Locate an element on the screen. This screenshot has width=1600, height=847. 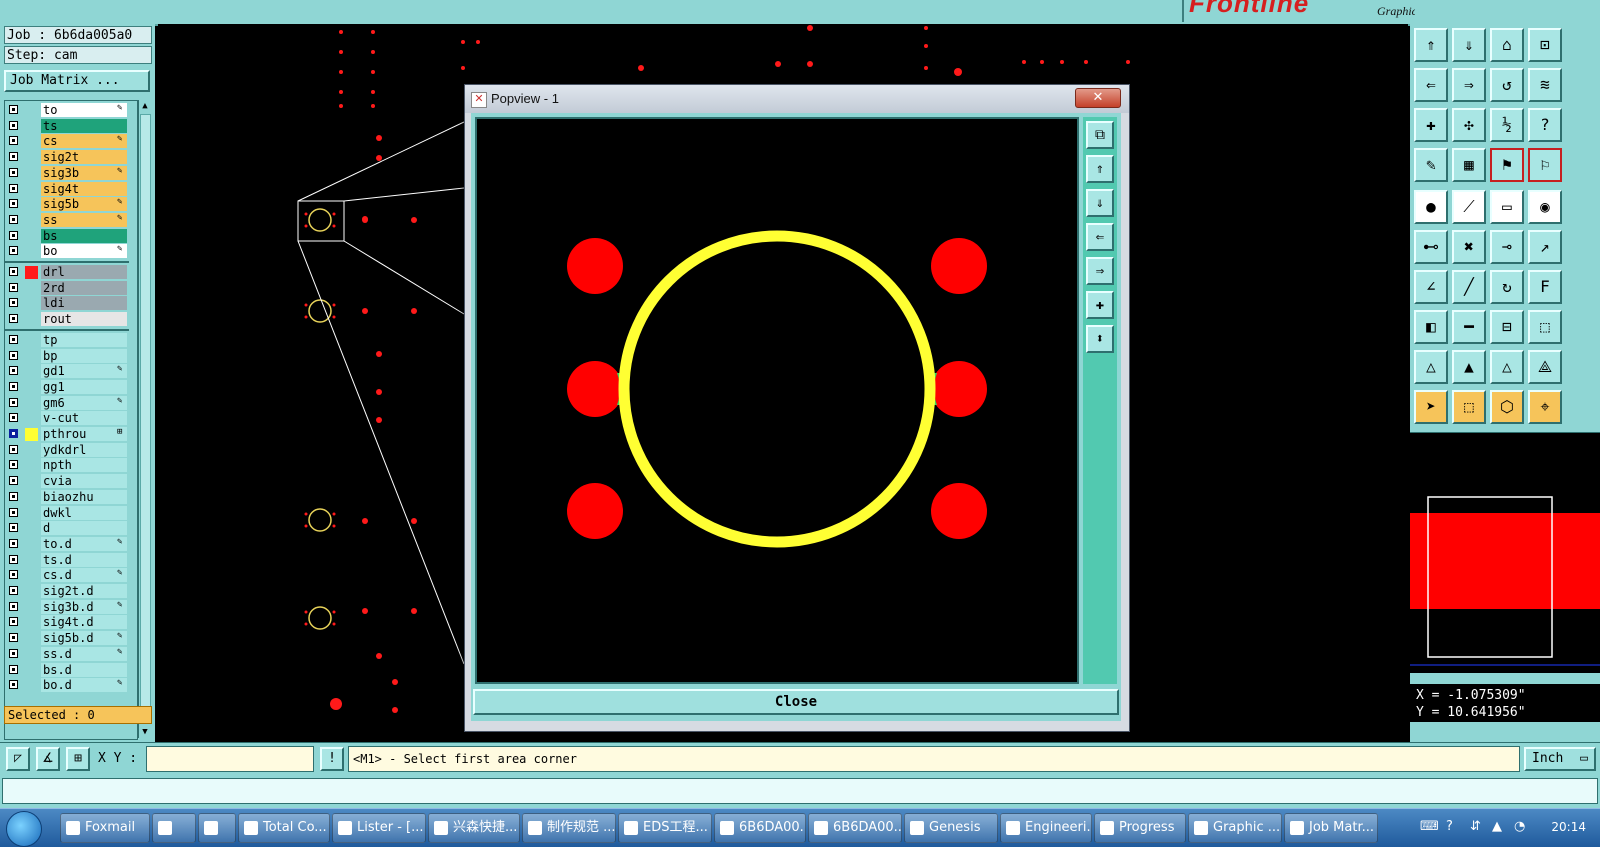
layer-row: bs.d is located at coordinates (67, 670).